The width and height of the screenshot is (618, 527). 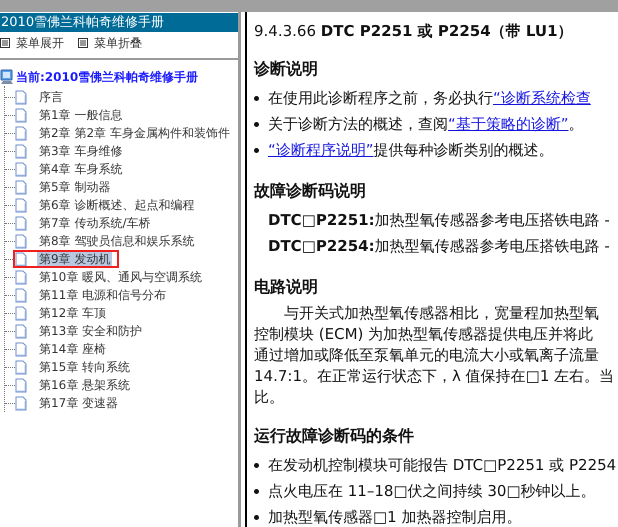 What do you see at coordinates (429, 98) in the screenshot?
I see `list-item-text: 在使用此诊断程序之前，务必执行“诊断系统检查` at bounding box center [429, 98].